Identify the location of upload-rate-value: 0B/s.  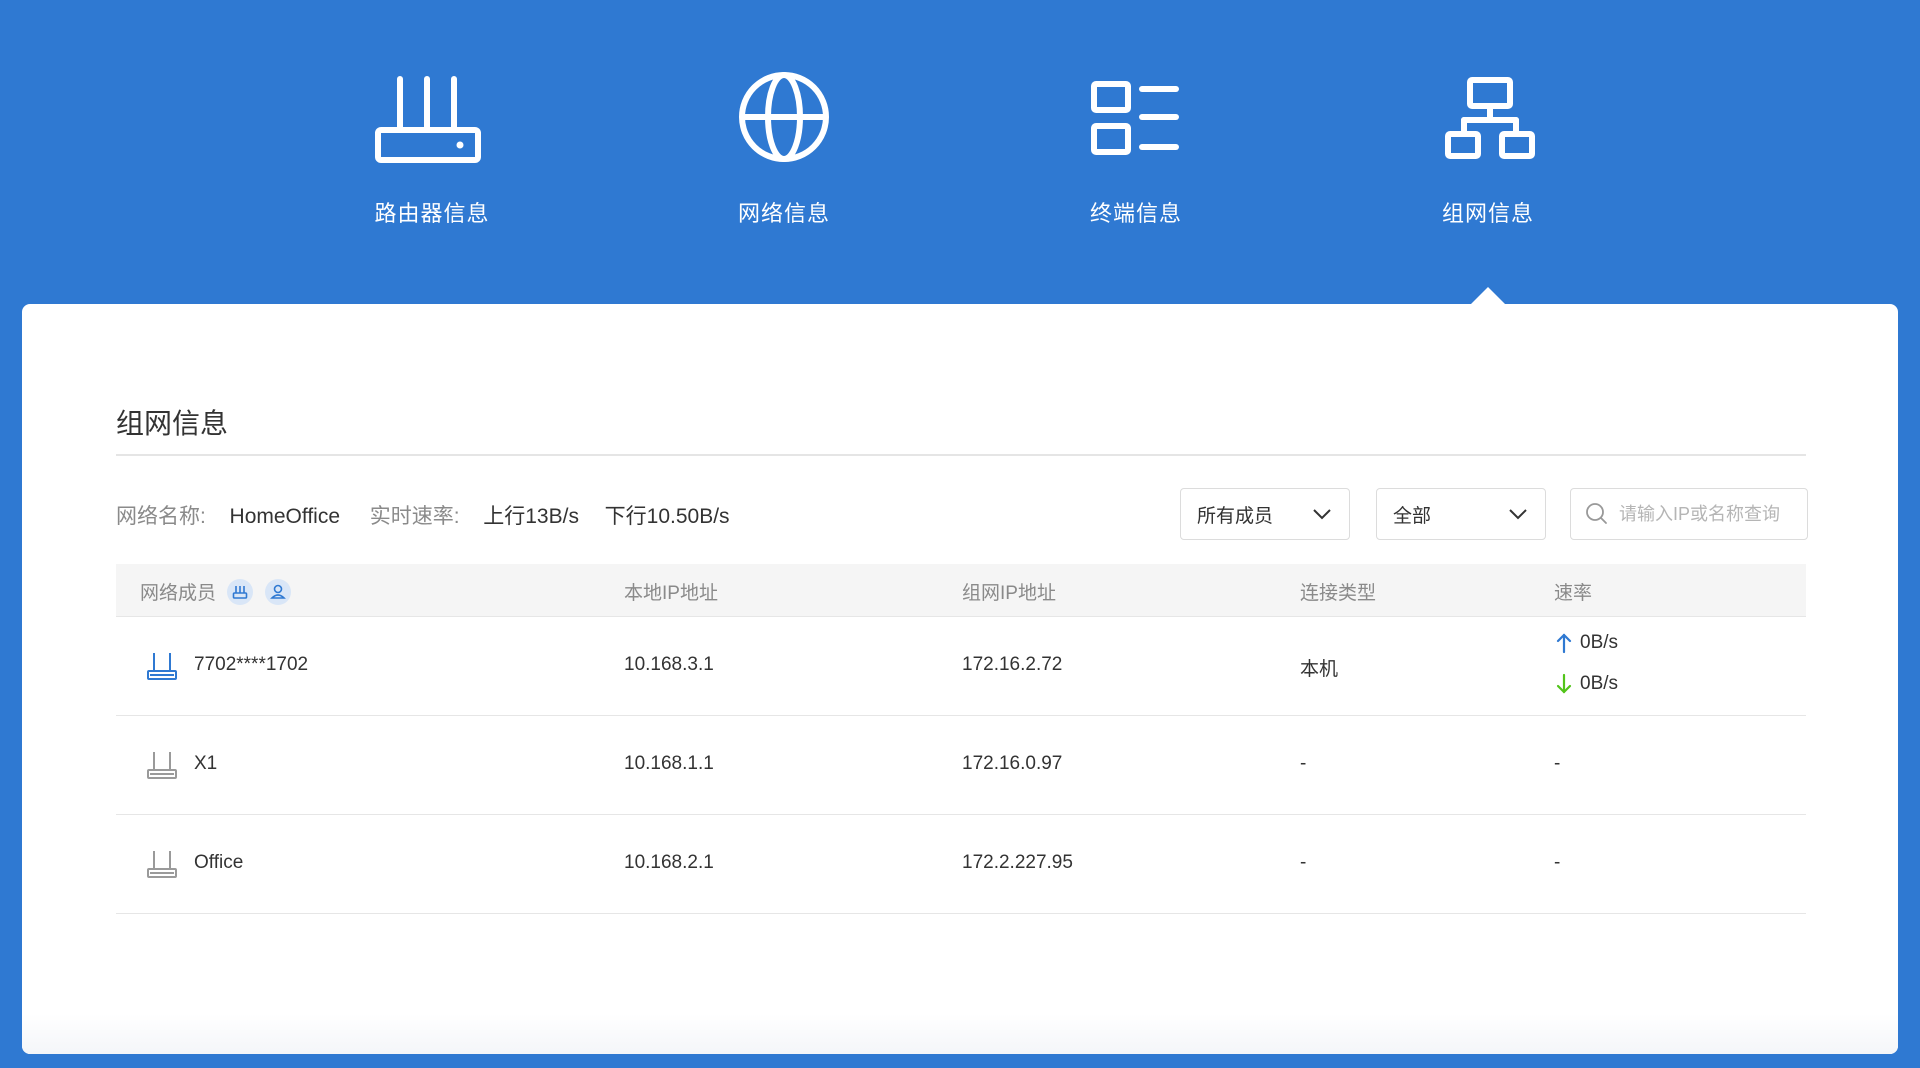
(1599, 642).